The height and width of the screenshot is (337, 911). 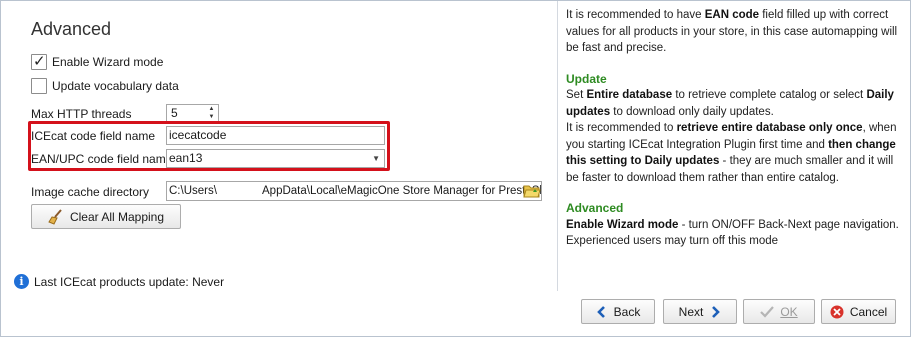 I want to click on update-vocab-row: Update vocabulary data, so click(x=105, y=86).